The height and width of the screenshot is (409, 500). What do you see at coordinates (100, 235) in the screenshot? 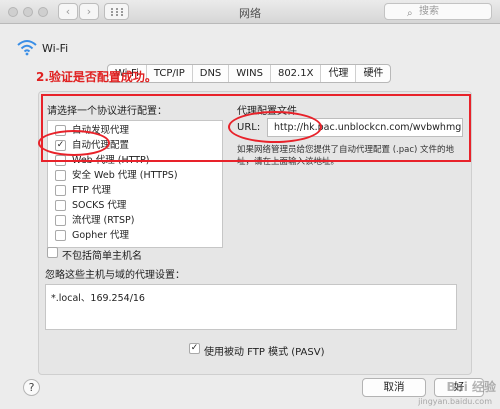
I see `protocol-label: Gopher 代理` at bounding box center [100, 235].